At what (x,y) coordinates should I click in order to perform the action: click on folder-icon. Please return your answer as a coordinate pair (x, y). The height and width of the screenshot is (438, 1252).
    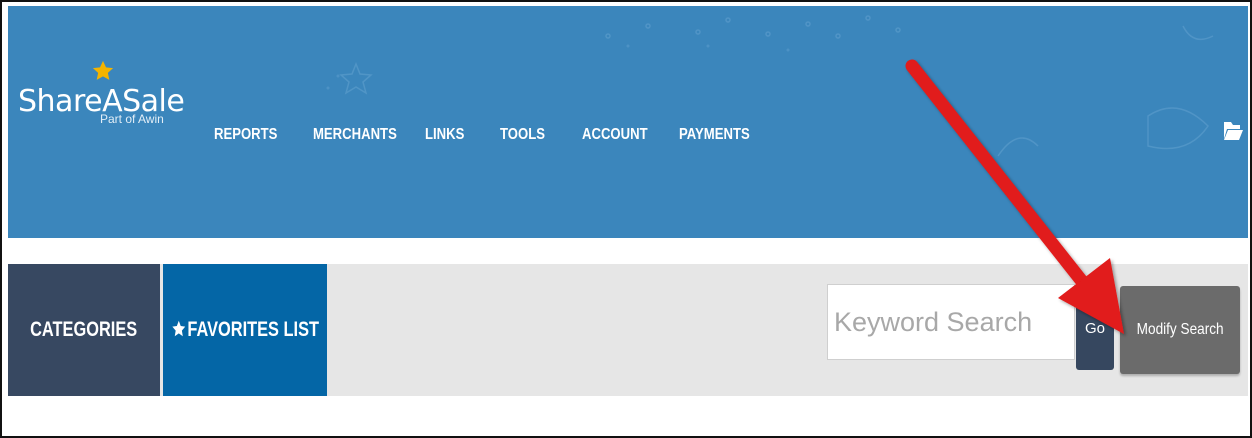
    Looking at the image, I should click on (1233, 131).